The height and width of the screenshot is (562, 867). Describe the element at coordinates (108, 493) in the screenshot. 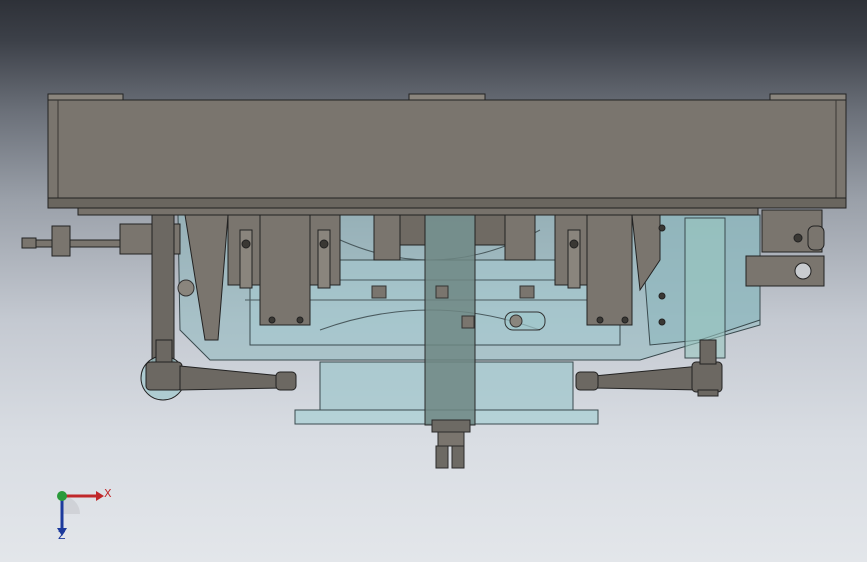

I see `x-axis-label: X` at that location.